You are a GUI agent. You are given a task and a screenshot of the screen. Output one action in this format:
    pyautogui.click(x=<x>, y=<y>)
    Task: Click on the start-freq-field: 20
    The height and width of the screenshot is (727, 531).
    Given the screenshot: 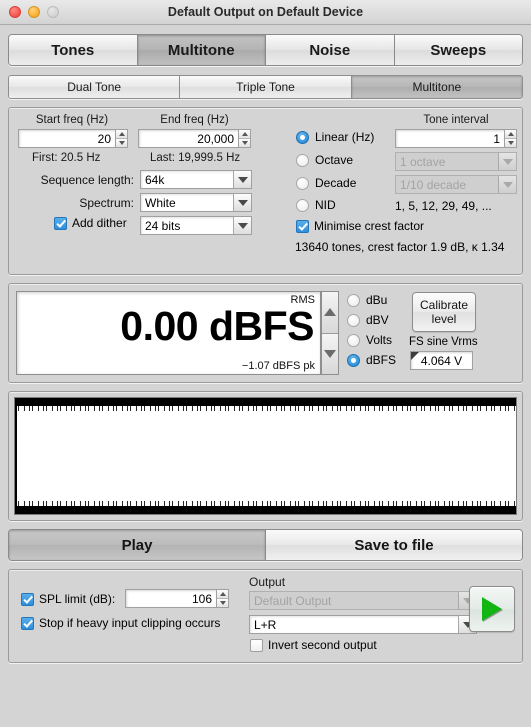 What is the action you would take?
    pyautogui.click(x=73, y=138)
    